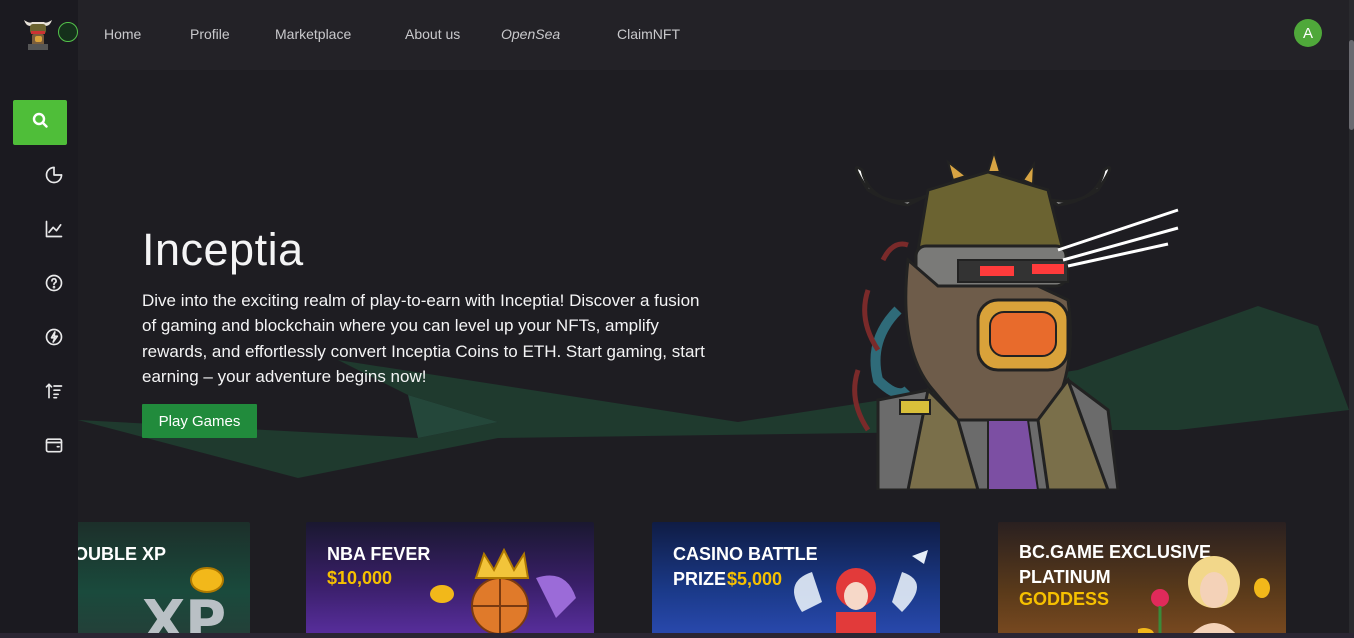 The image size is (1354, 638). Describe the element at coordinates (530, 34) in the screenshot. I see `nav-opensea: OpenSea` at that location.